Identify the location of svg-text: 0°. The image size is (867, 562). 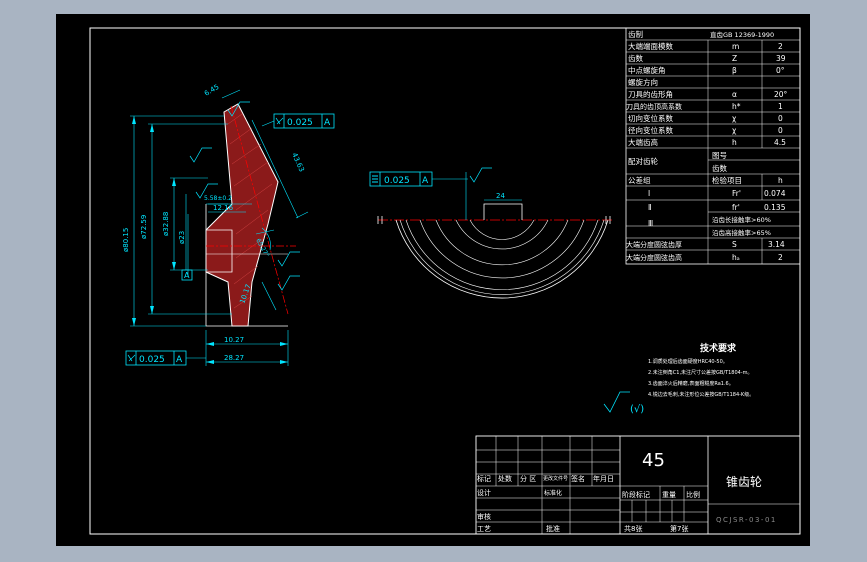
(780, 70).